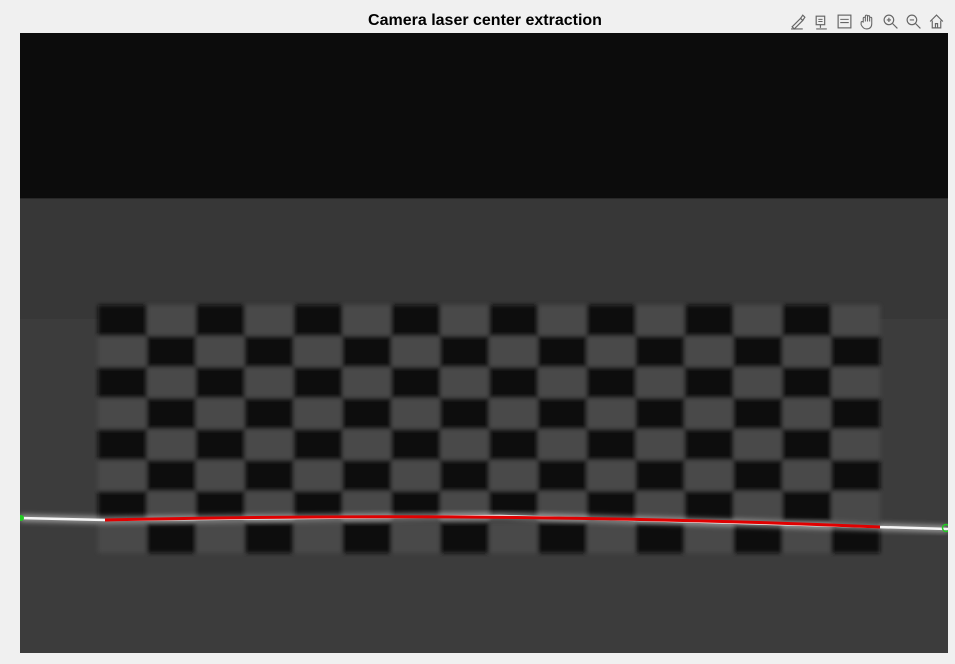 The width and height of the screenshot is (955, 664). I want to click on axes-toolbar, so click(867, 21).